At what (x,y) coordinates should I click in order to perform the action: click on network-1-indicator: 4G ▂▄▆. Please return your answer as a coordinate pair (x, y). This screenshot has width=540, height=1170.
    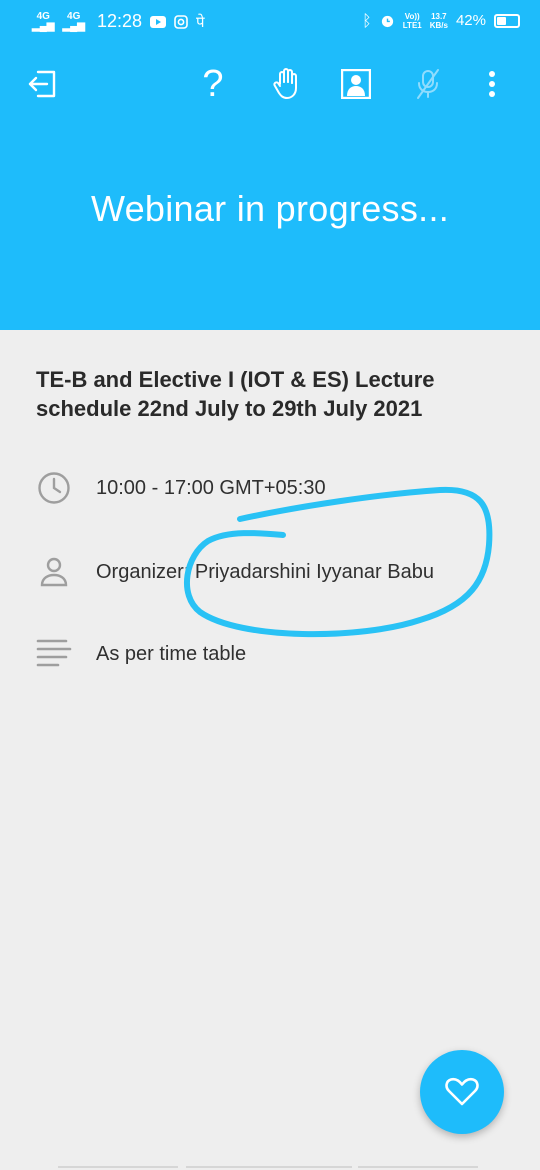
    Looking at the image, I should click on (43, 21).